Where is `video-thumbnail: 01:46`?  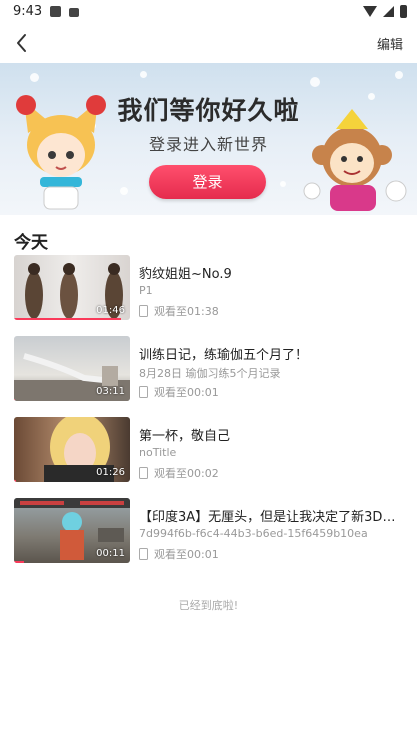
video-thumbnail: 01:46 is located at coordinates (72, 287).